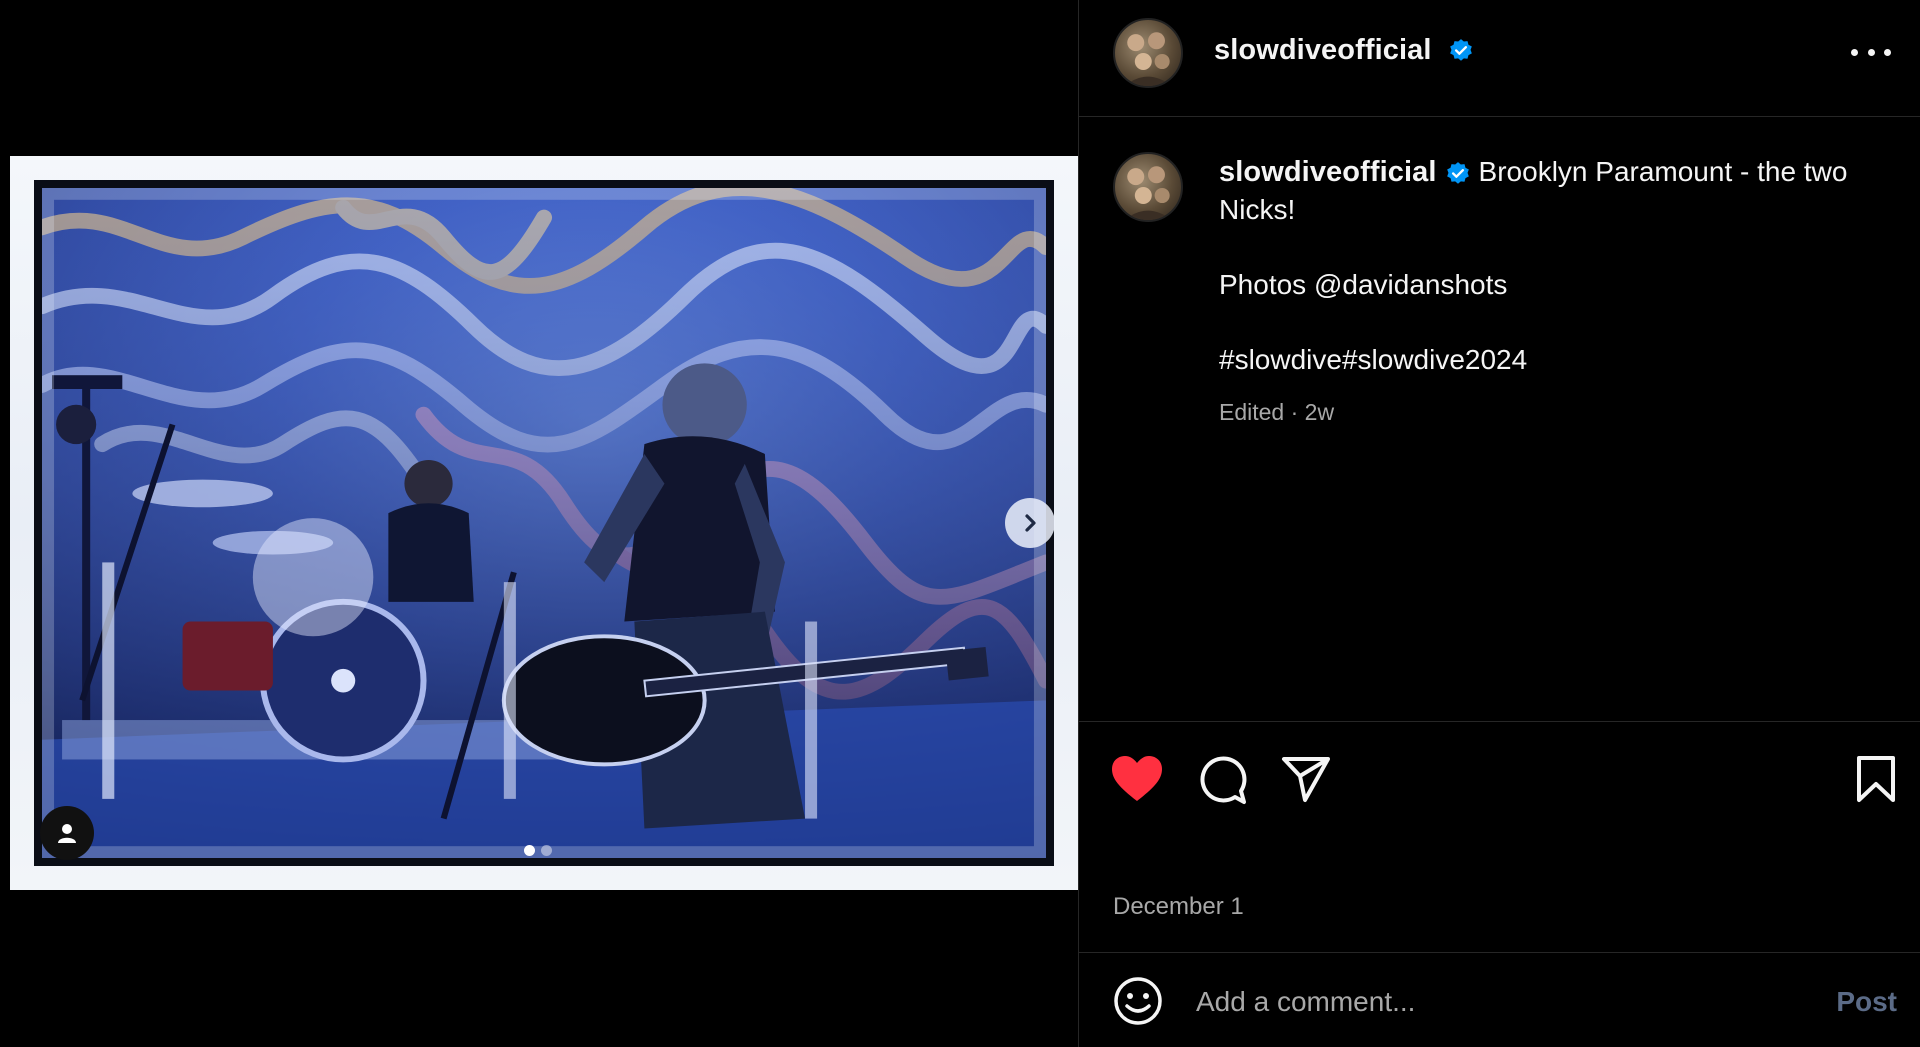 This screenshot has height=1047, width=1920. I want to click on comment-icon, so click(1222, 780).